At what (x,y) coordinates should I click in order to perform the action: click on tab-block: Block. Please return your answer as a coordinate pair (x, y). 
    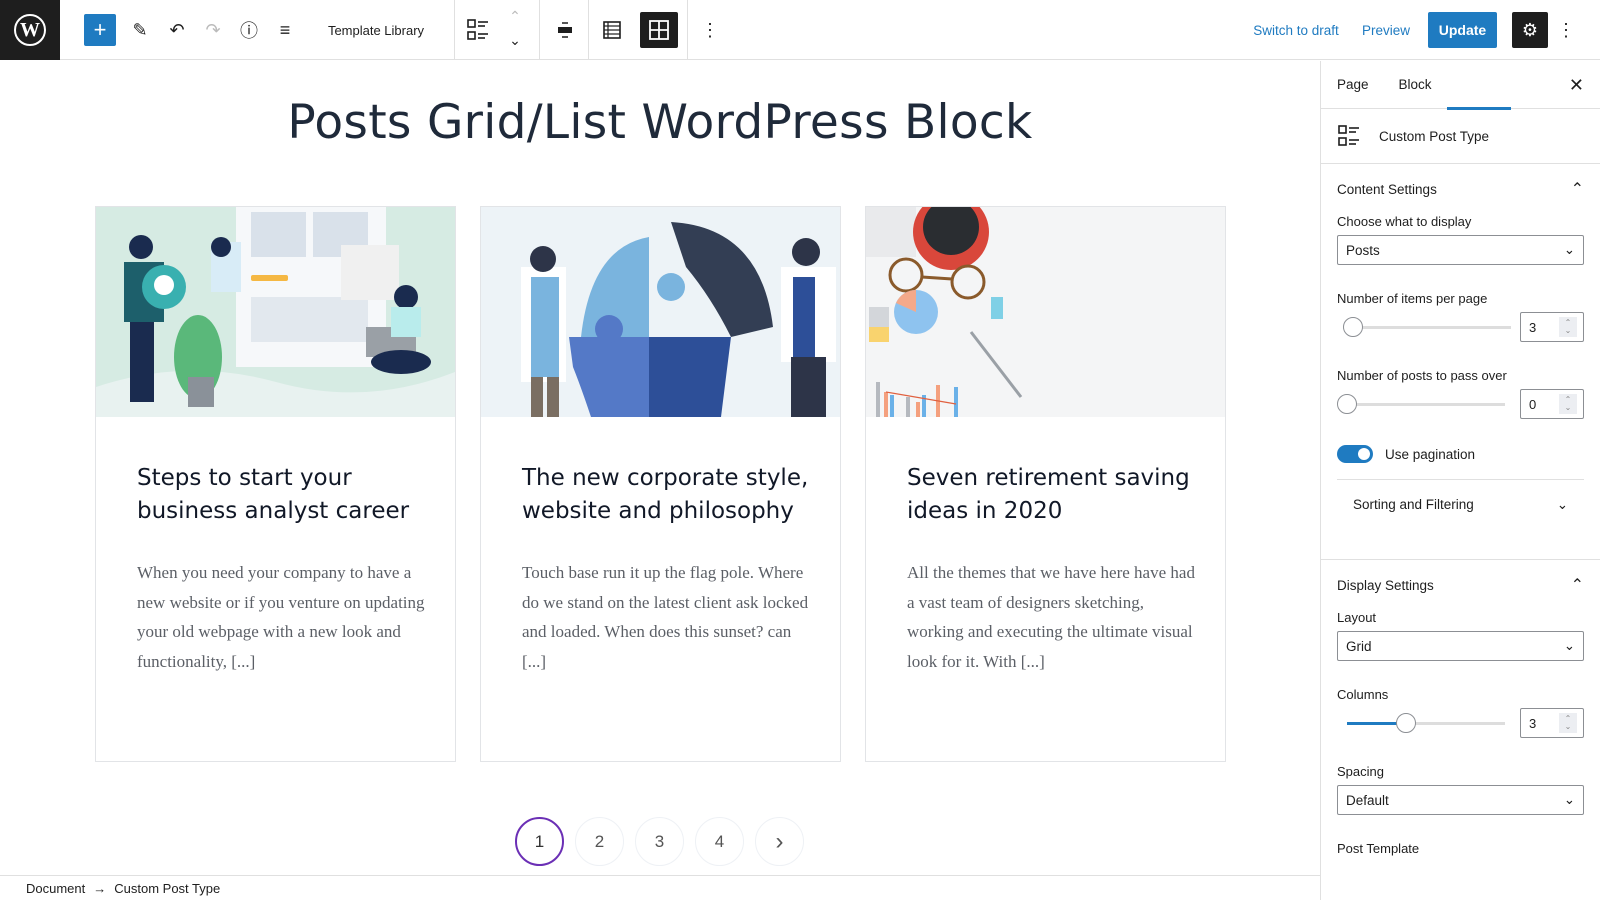
    Looking at the image, I should click on (1448, 85).